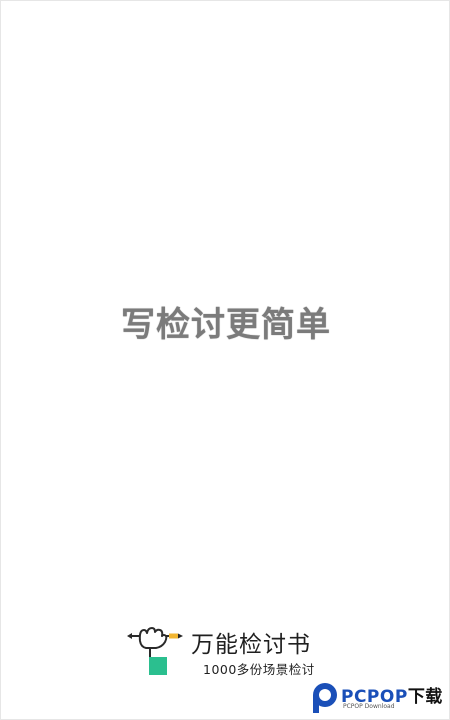 This screenshot has width=450, height=720. Describe the element at coordinates (226, 325) in the screenshot. I see `splash-slogan: 写检讨更简单` at that location.